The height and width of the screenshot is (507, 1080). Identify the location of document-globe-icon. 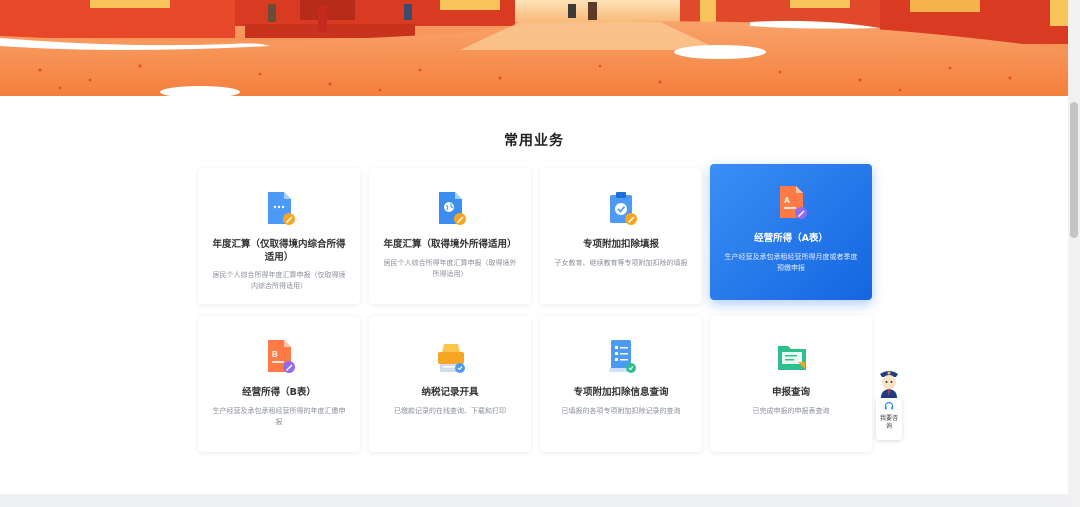
(452, 208).